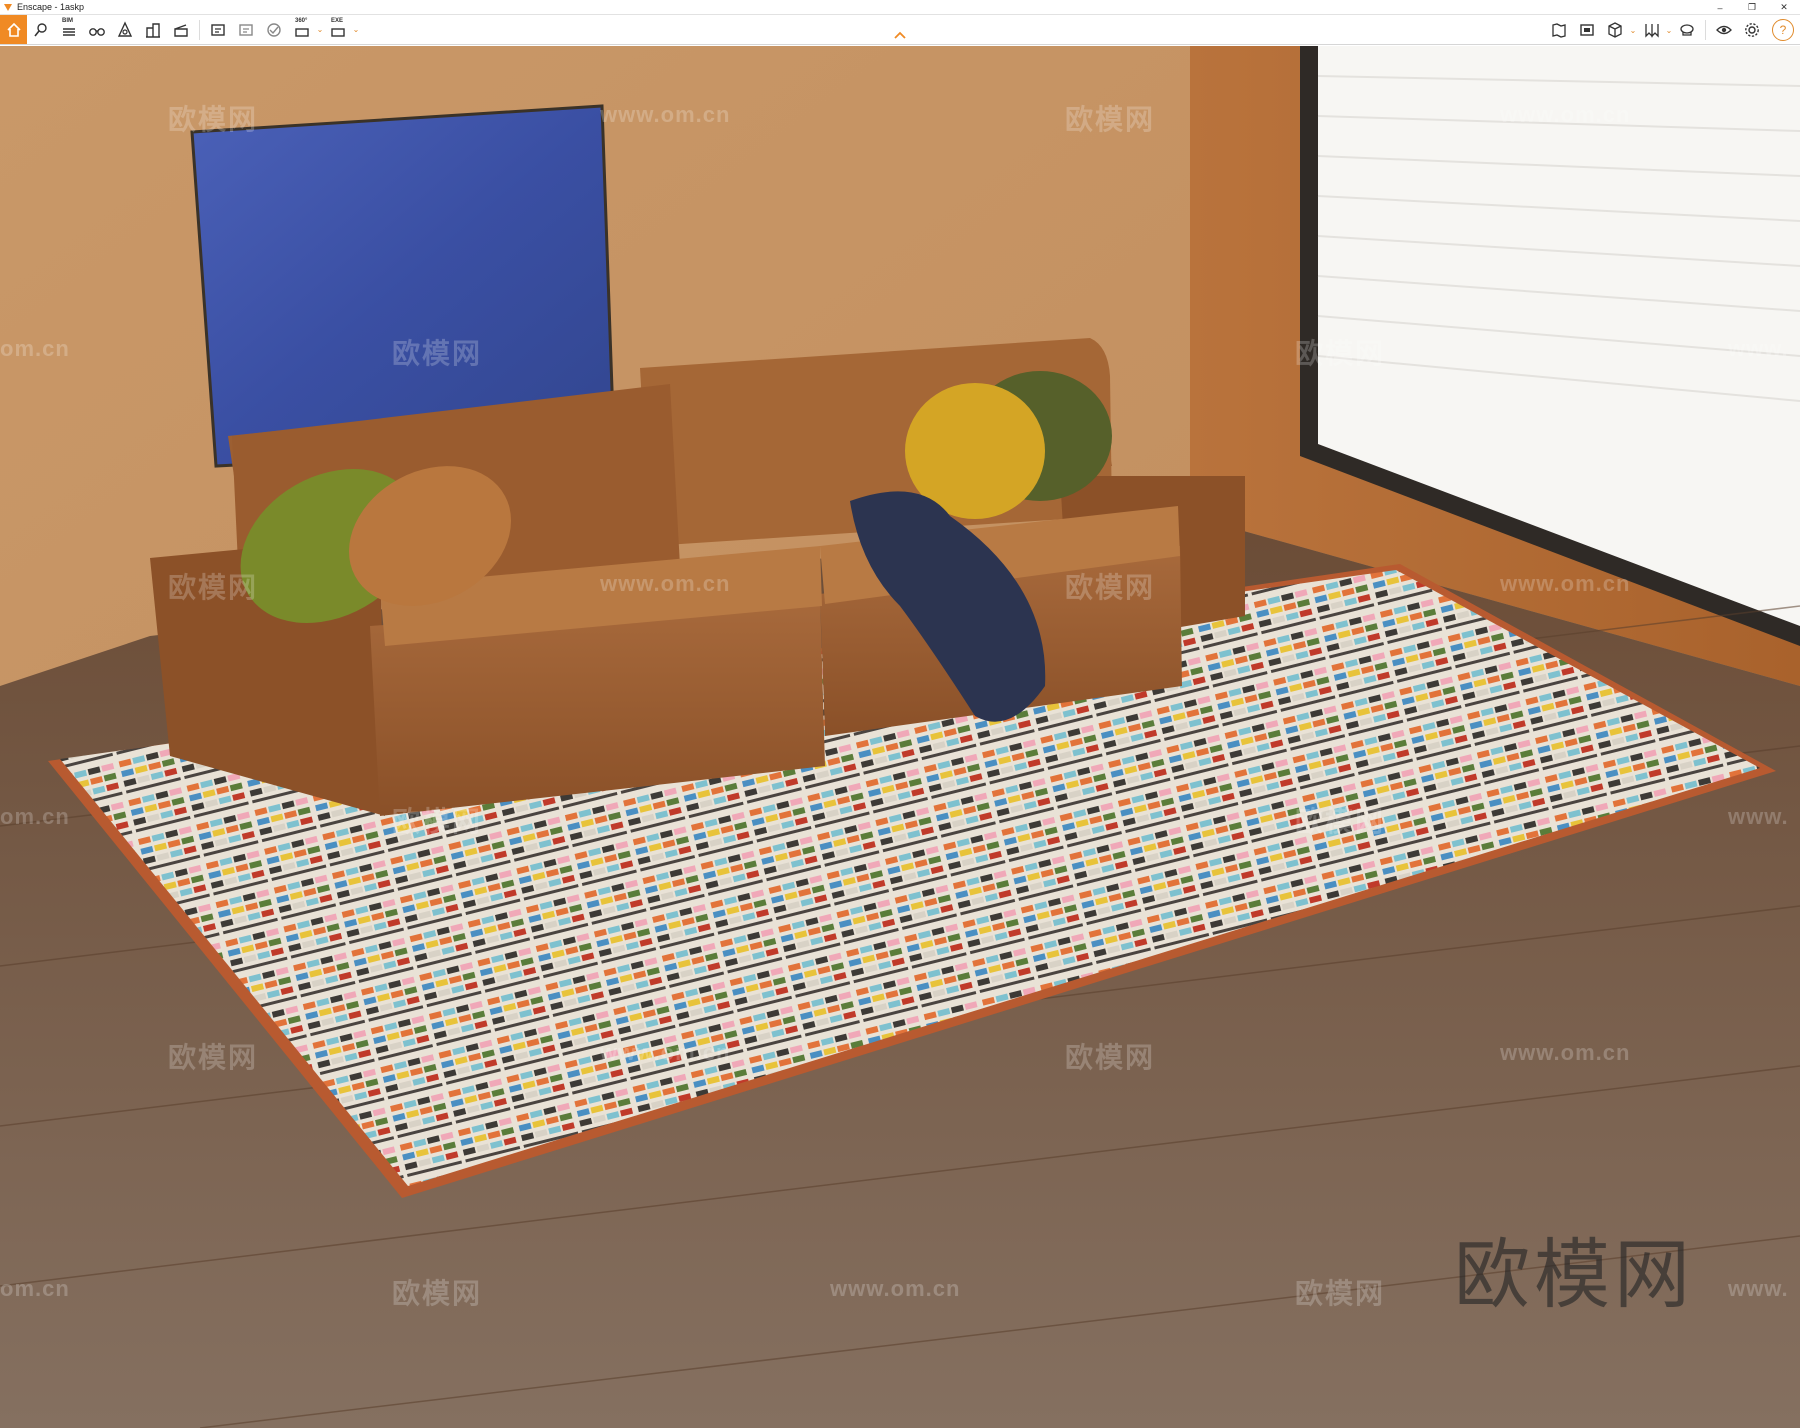  I want to click on exe-tag: EXE, so click(337, 20).